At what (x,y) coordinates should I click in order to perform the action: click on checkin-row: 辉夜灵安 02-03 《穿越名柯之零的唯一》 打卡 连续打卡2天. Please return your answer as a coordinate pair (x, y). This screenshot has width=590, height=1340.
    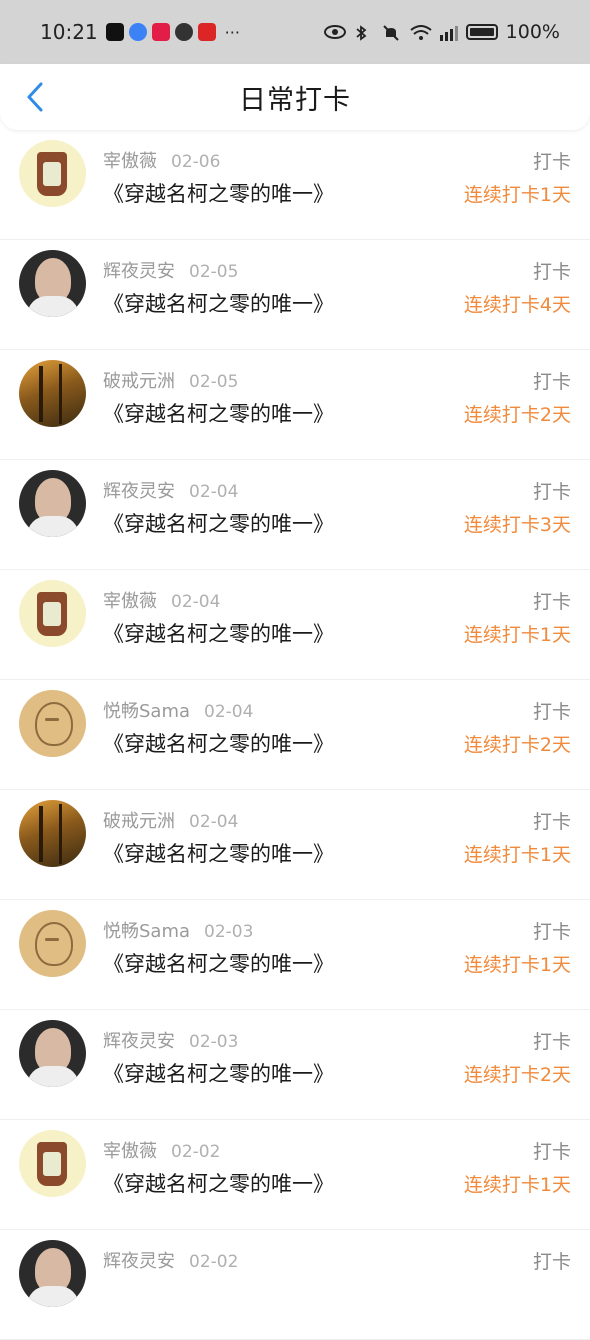
    Looking at the image, I should click on (295, 1065).